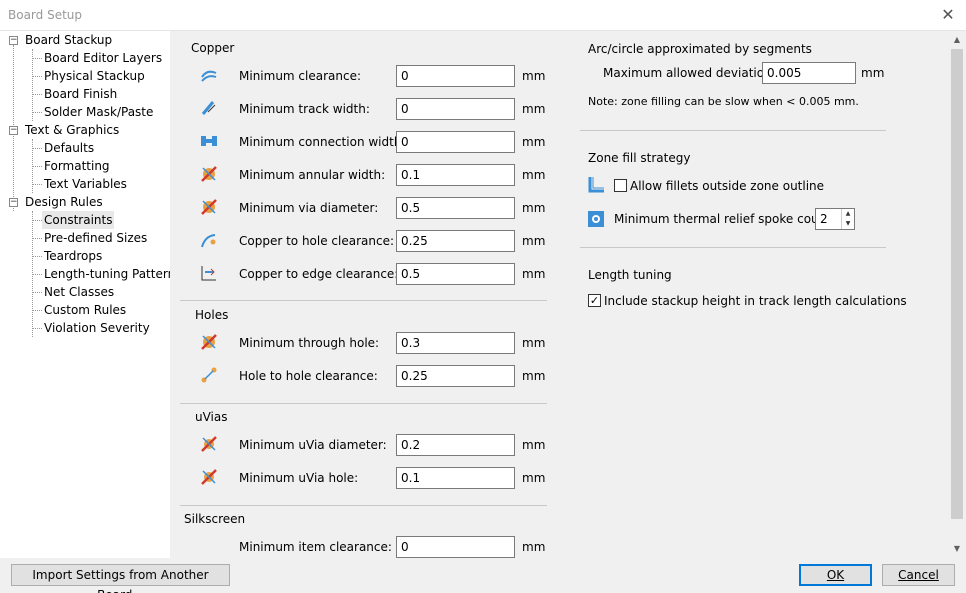 The width and height of the screenshot is (966, 593). What do you see at coordinates (957, 40) in the screenshot?
I see `scroll-up-icon: ▲` at bounding box center [957, 40].